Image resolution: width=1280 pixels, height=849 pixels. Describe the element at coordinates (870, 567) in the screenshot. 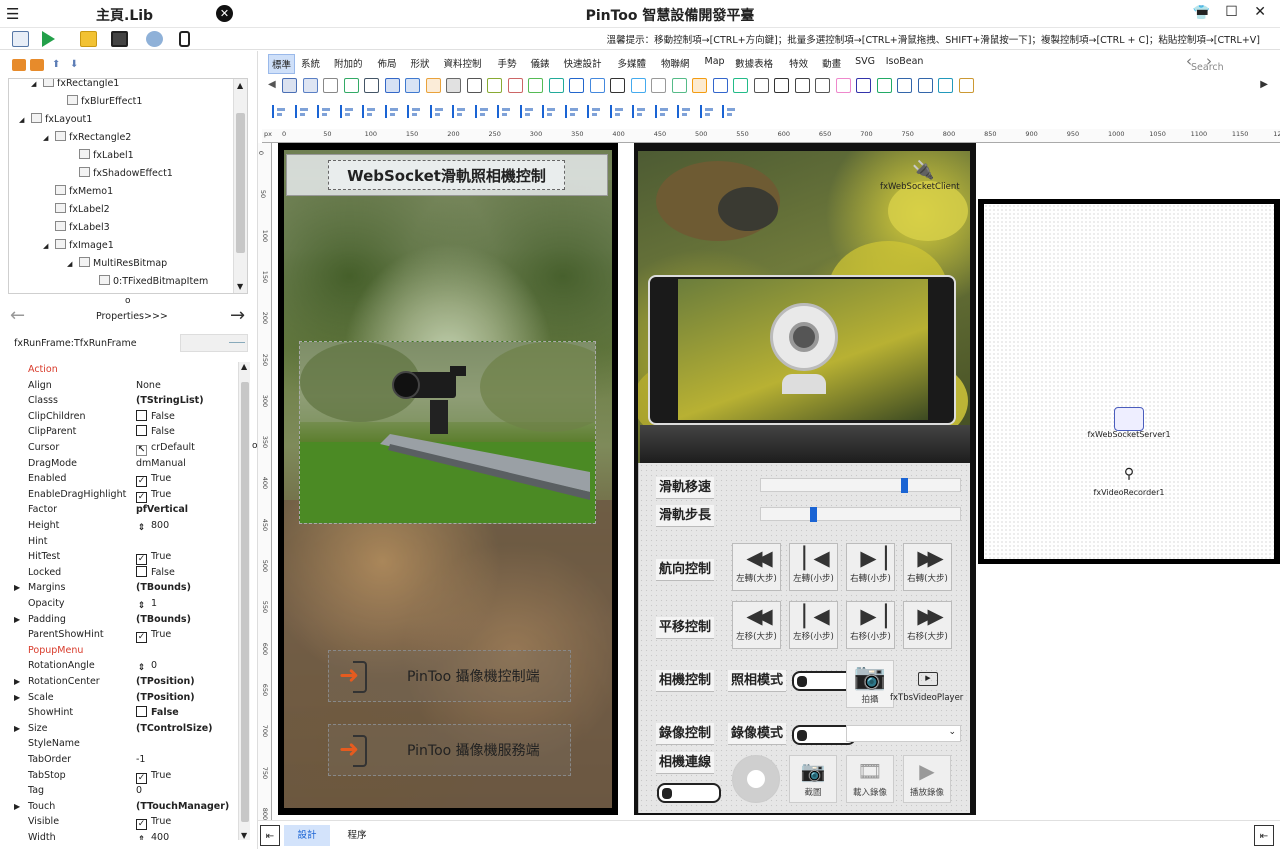

I see `heading-button: ▶▕ 右轉(小步)` at that location.